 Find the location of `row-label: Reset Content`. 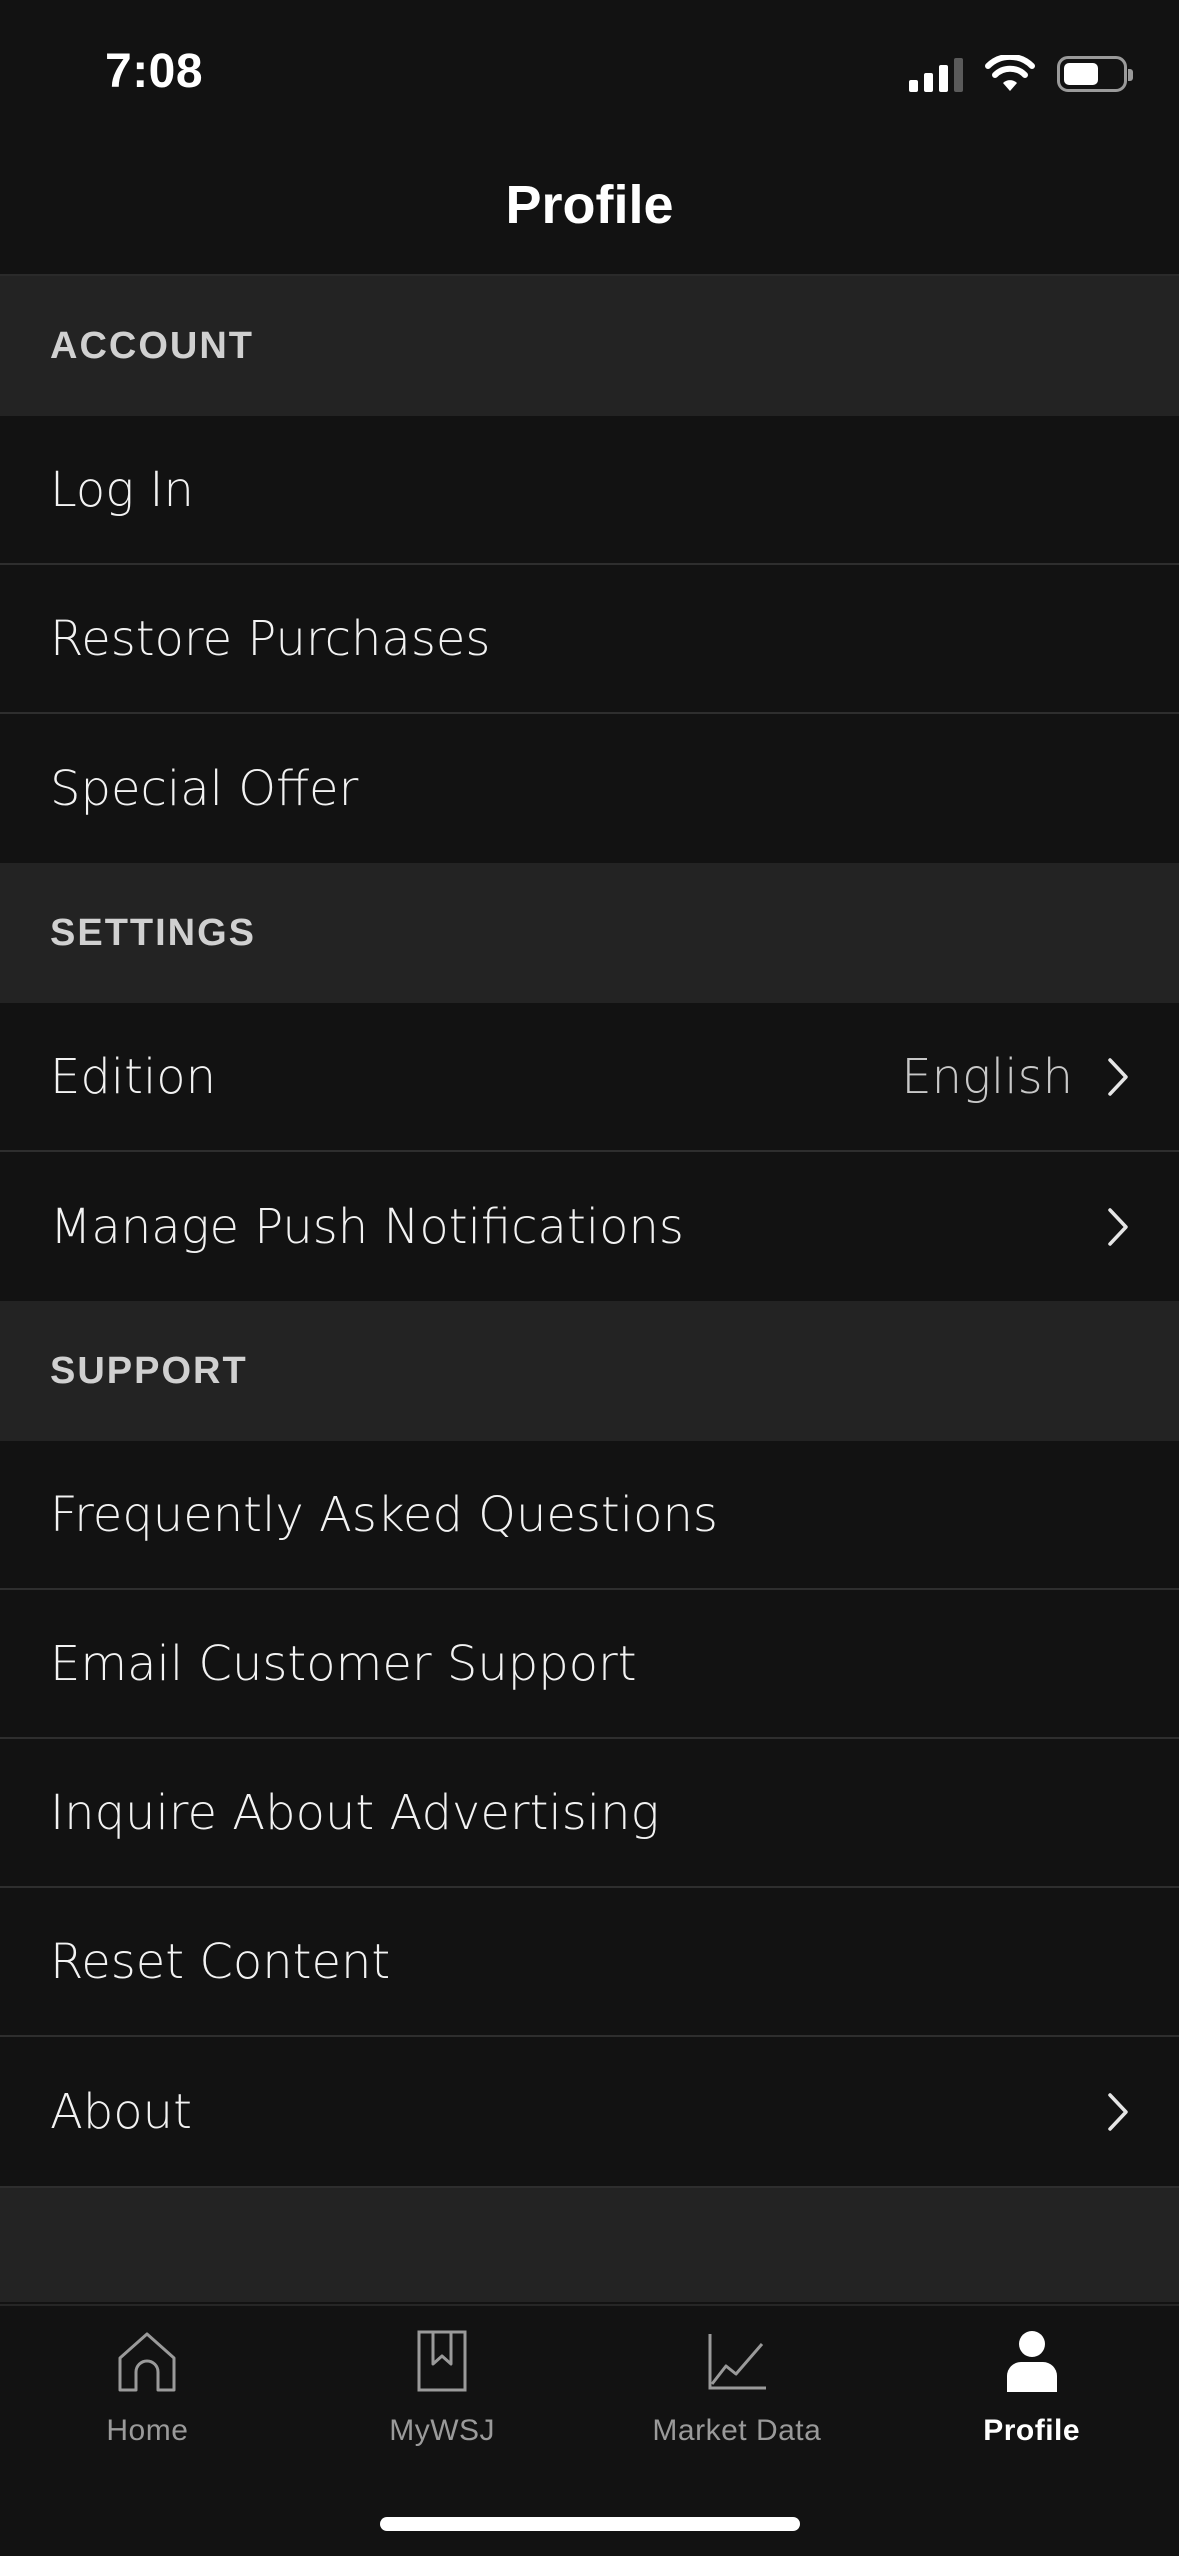

row-label: Reset Content is located at coordinates (220, 1961).